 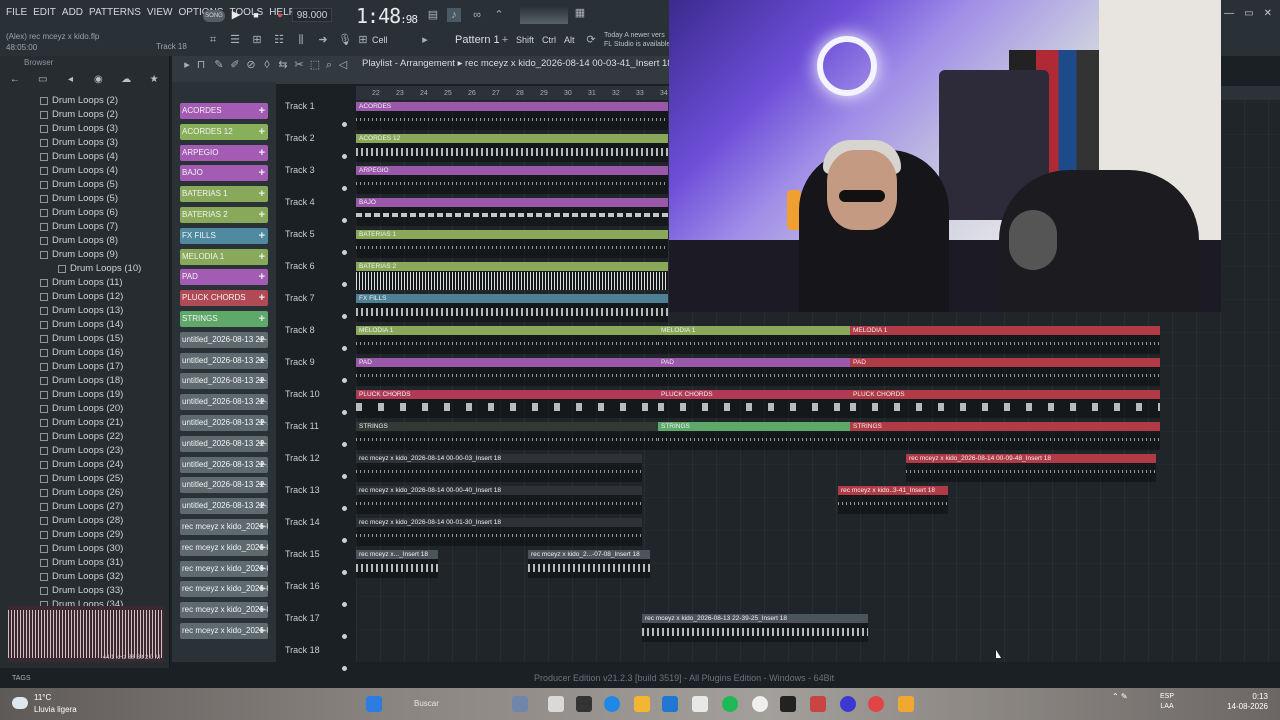 I want to click on picker-item: BATERIAS 2 +, so click(x=224, y=215).